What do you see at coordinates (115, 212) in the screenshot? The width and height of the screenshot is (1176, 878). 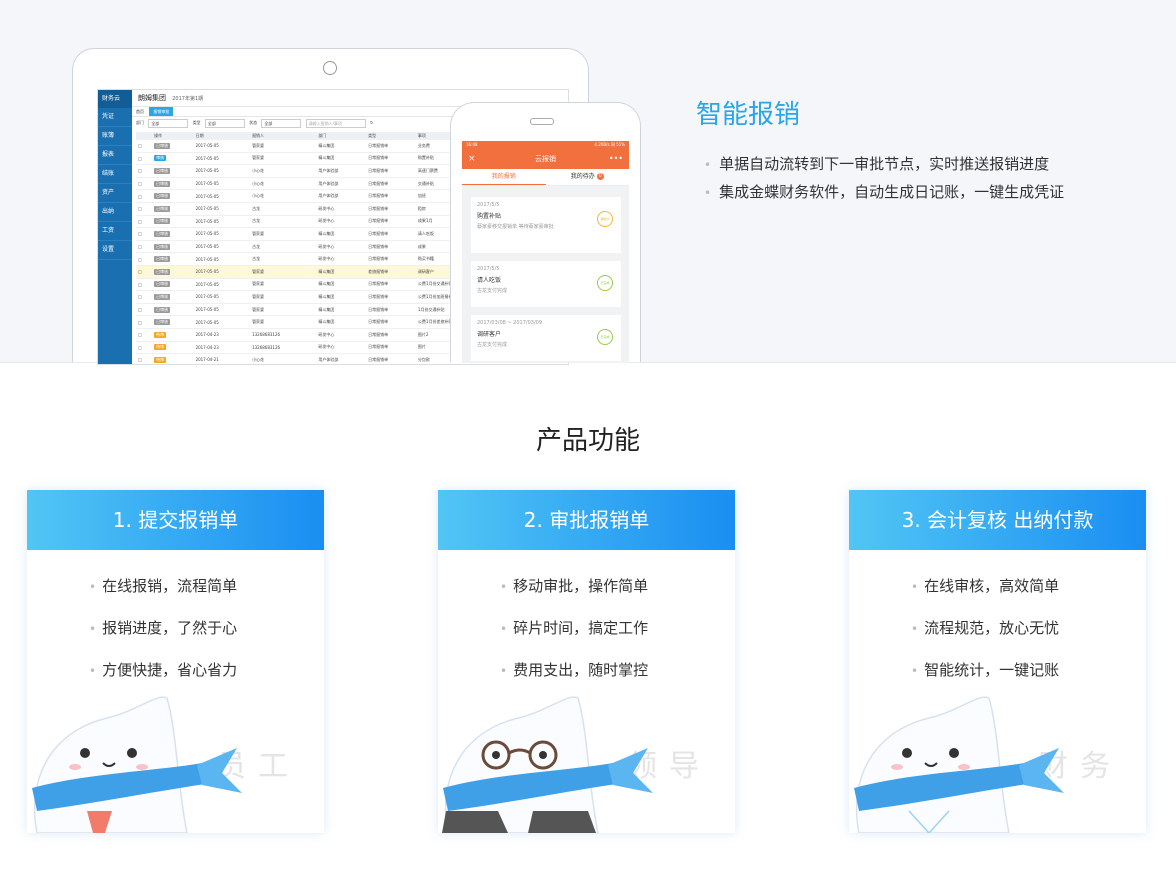 I see `desktop-nav-item: 出纳` at bounding box center [115, 212].